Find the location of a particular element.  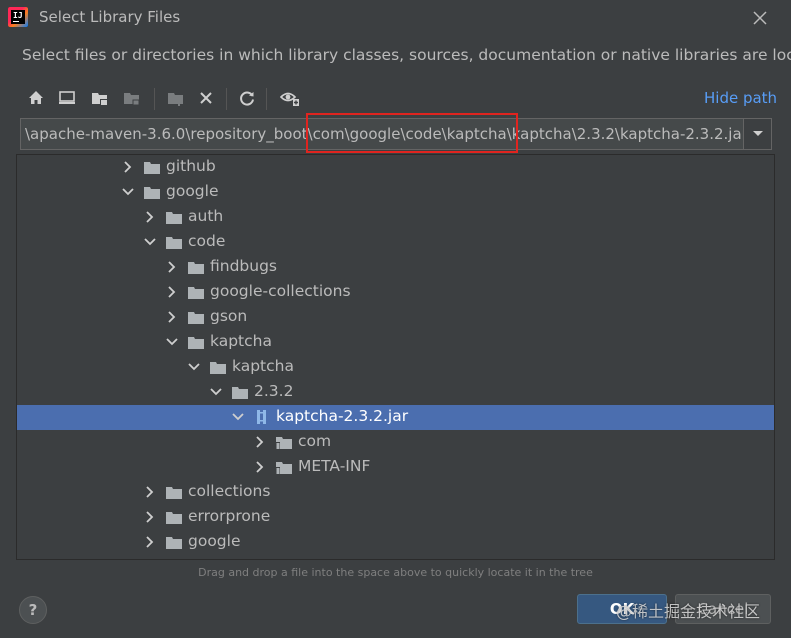

close-button is located at coordinates (760, 18).